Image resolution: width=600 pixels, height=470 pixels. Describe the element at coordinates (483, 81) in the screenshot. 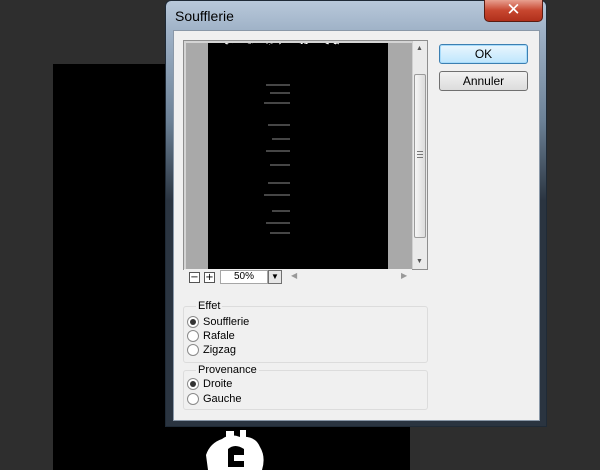

I see `cancel-button: Annuler` at that location.